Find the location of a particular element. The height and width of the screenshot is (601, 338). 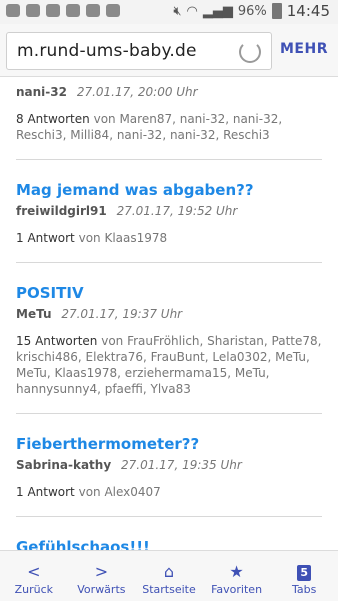

thread-title: Gefühlschaos!!! is located at coordinates (169, 543).